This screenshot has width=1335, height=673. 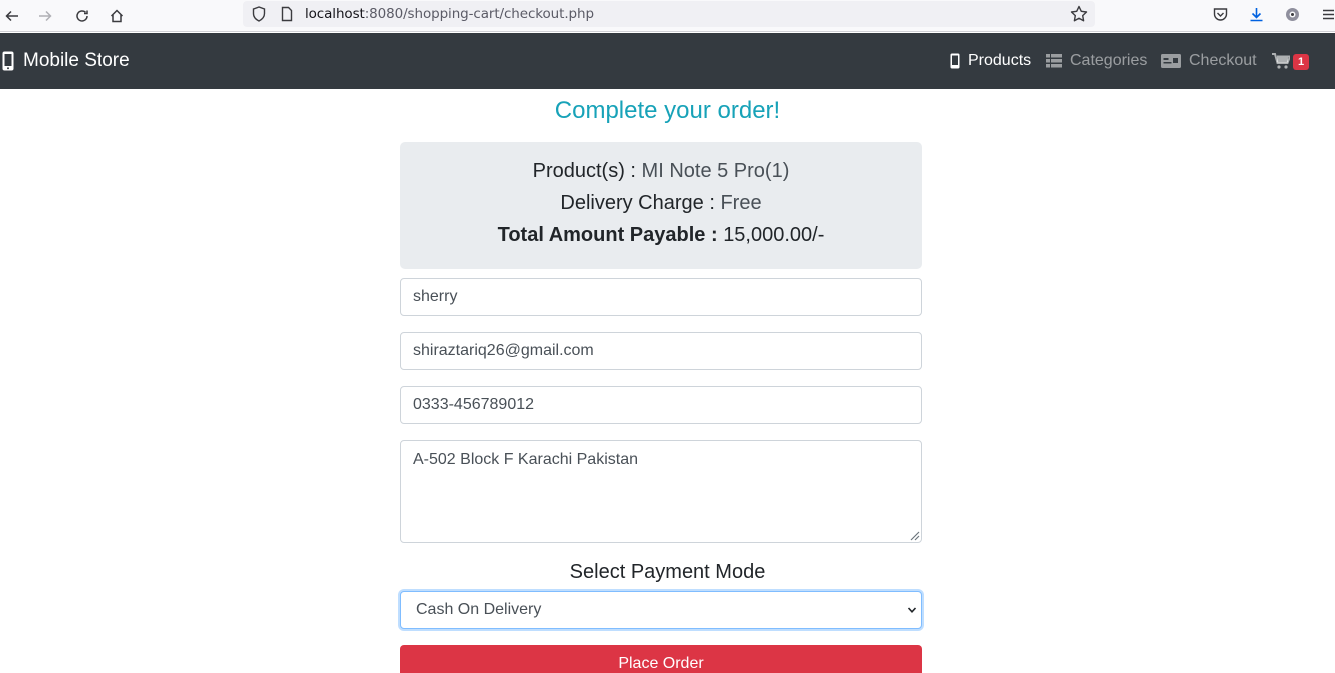 I want to click on brand-link: Mobile Store, so click(x=66, y=61).